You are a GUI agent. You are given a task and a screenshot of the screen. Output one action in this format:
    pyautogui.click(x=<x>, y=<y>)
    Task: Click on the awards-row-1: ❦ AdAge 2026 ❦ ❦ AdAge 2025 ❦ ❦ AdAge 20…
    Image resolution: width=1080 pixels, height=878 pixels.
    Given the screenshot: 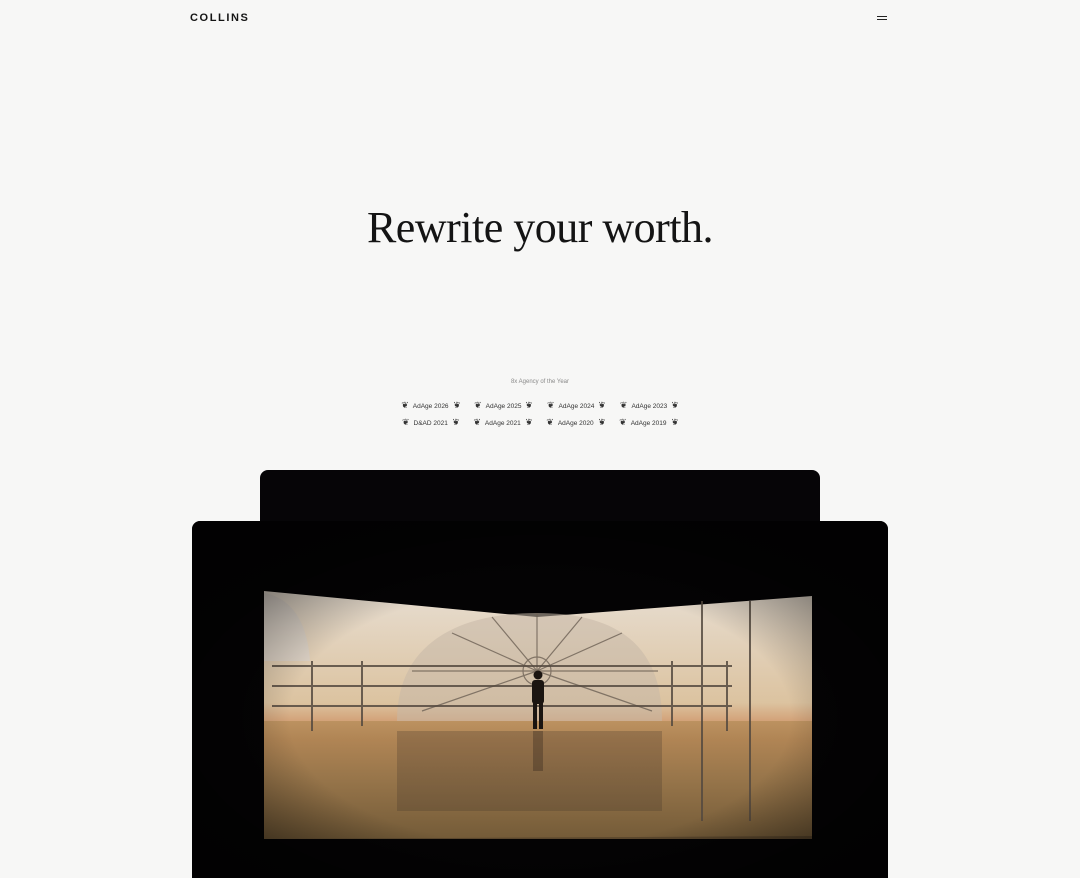 What is the action you would take?
    pyautogui.click(x=540, y=406)
    